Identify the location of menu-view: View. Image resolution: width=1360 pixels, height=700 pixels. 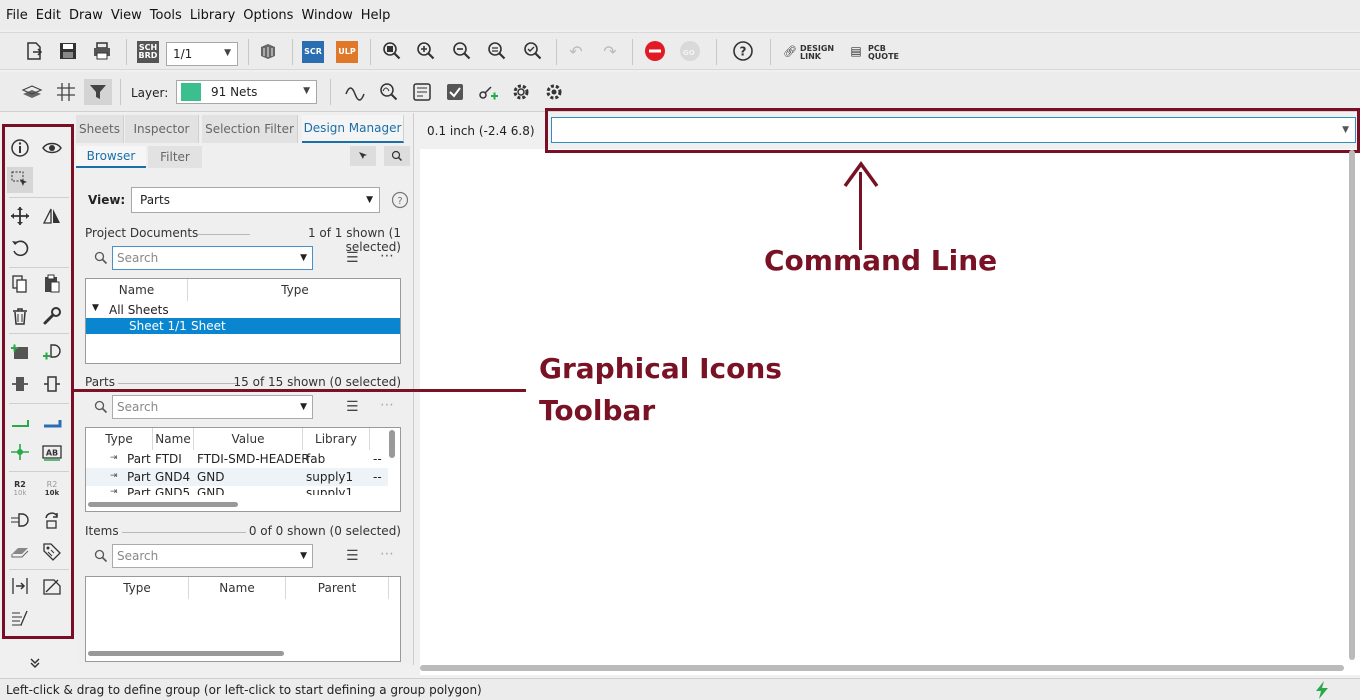
(126, 15).